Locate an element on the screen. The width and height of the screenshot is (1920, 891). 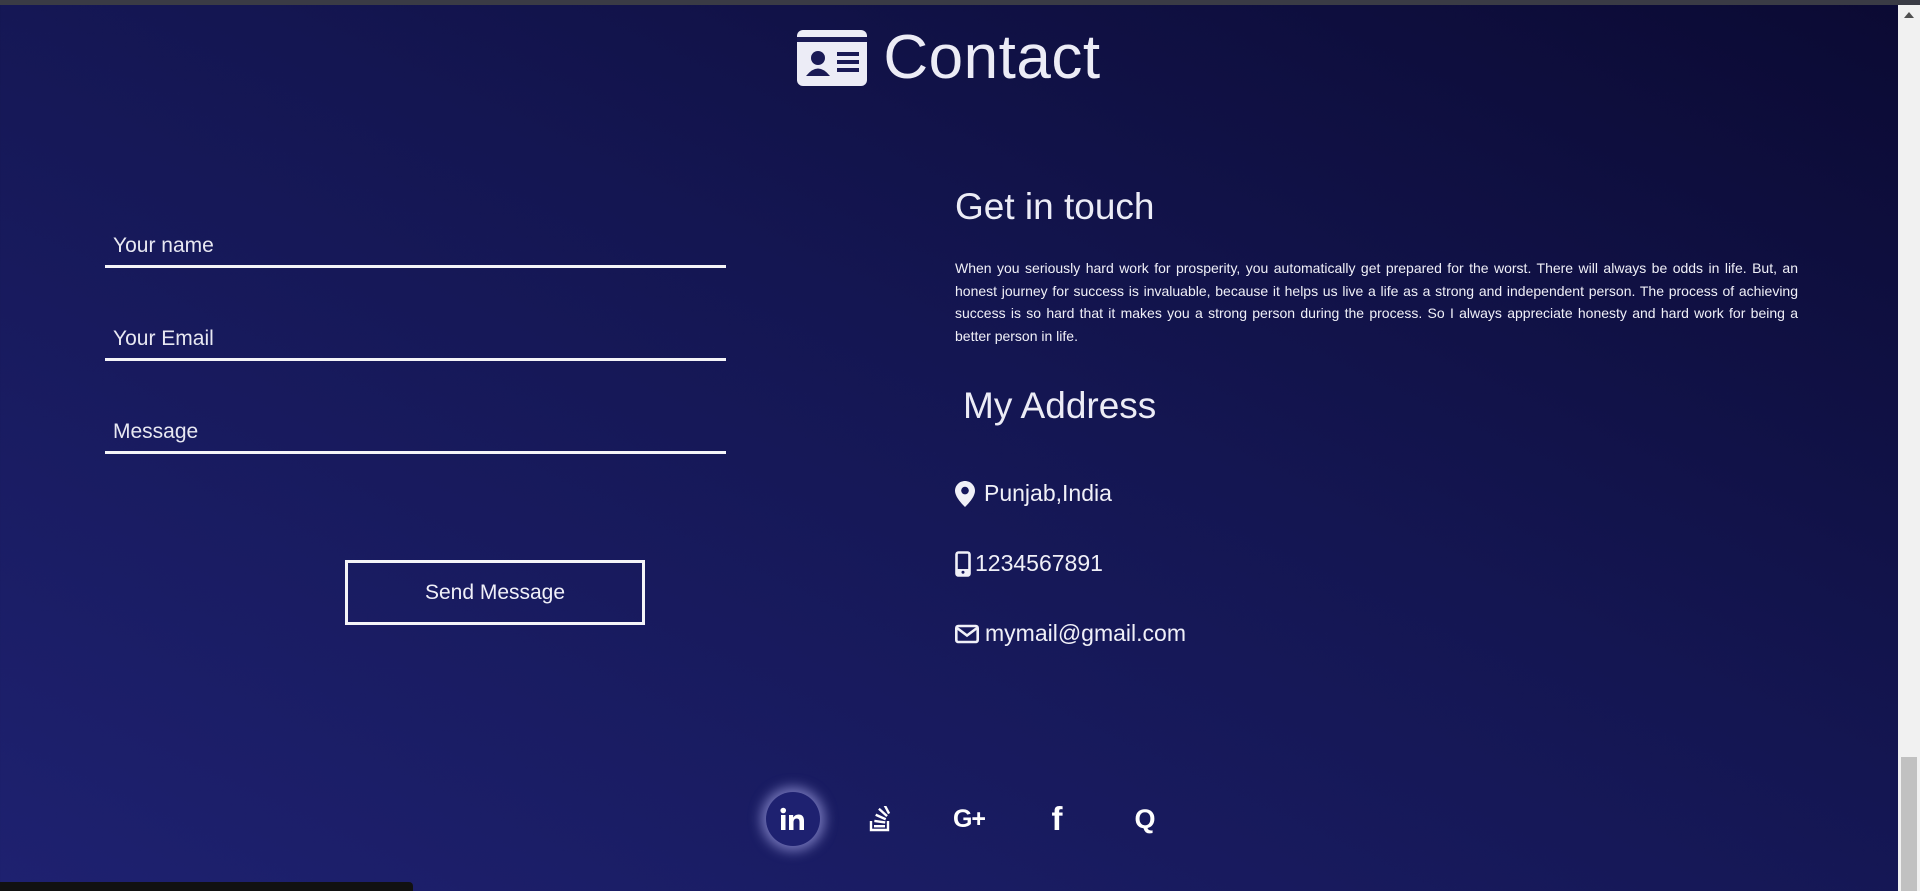
linkedin-icon is located at coordinates (793, 819).